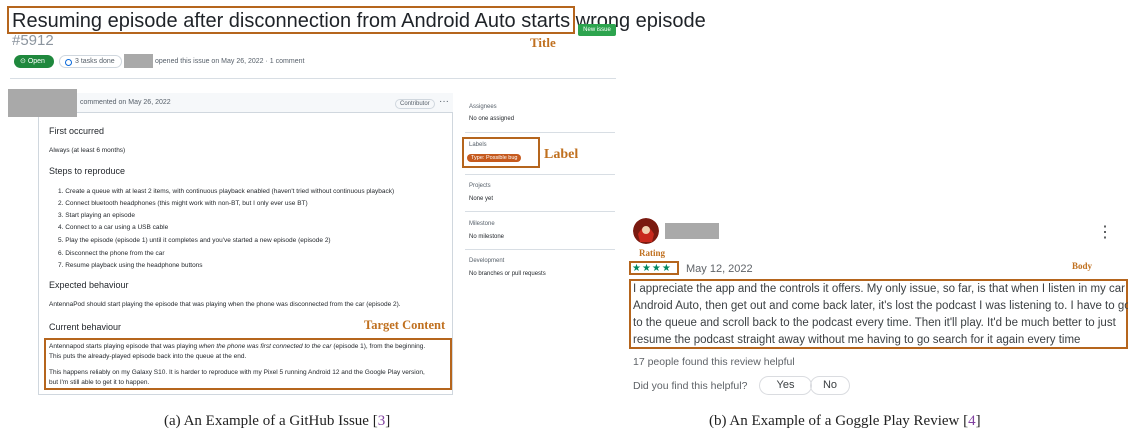 Image resolution: width=1128 pixels, height=435 pixels. What do you see at coordinates (405, 325) in the screenshot?
I see `target-content-annotation: Target Content` at bounding box center [405, 325].